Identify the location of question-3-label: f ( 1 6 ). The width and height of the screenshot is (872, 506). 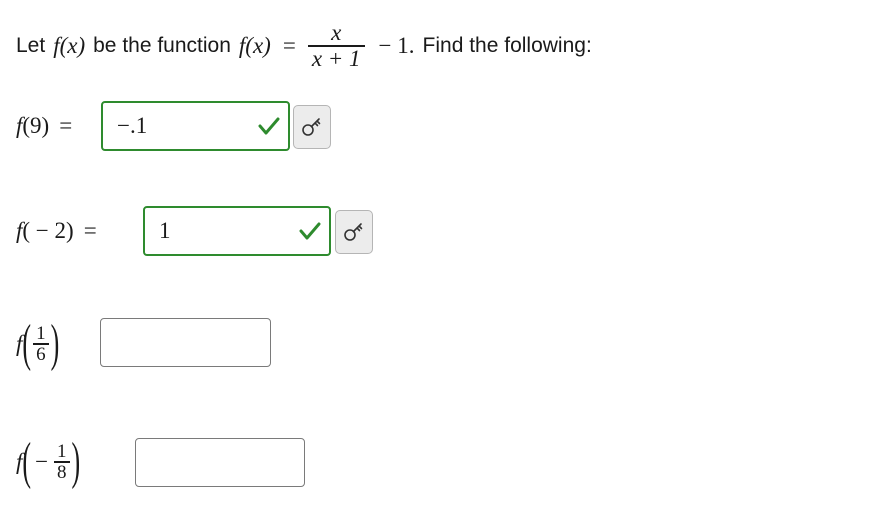
(37, 344).